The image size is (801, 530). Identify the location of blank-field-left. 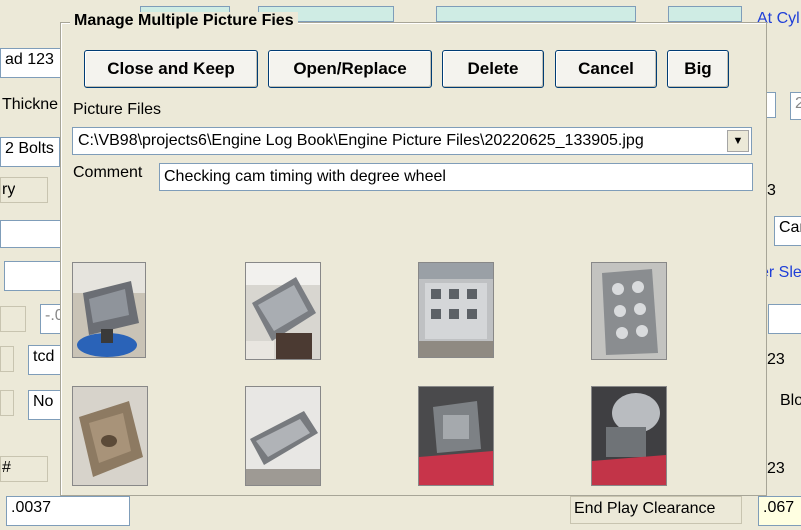
(31, 234).